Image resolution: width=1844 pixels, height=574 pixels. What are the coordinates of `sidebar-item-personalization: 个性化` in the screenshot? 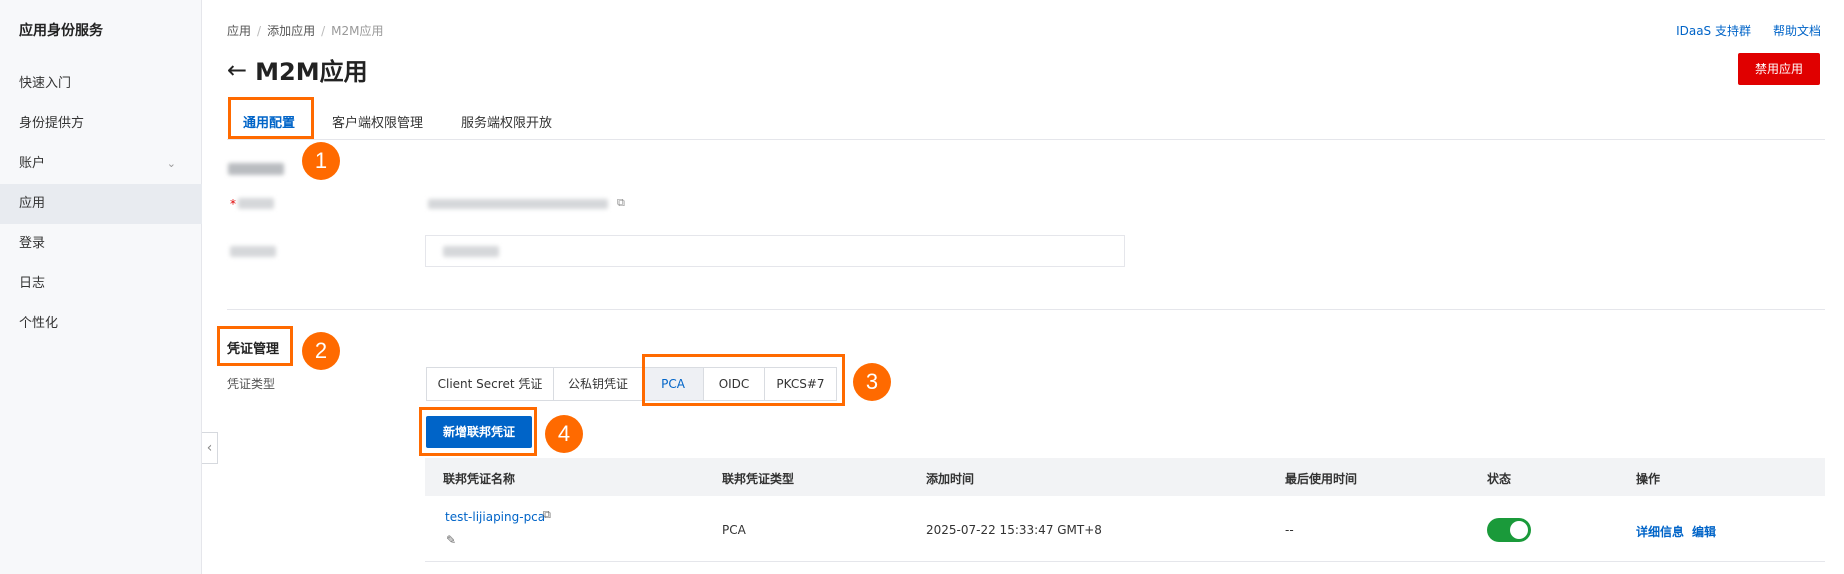 It's located at (101, 324).